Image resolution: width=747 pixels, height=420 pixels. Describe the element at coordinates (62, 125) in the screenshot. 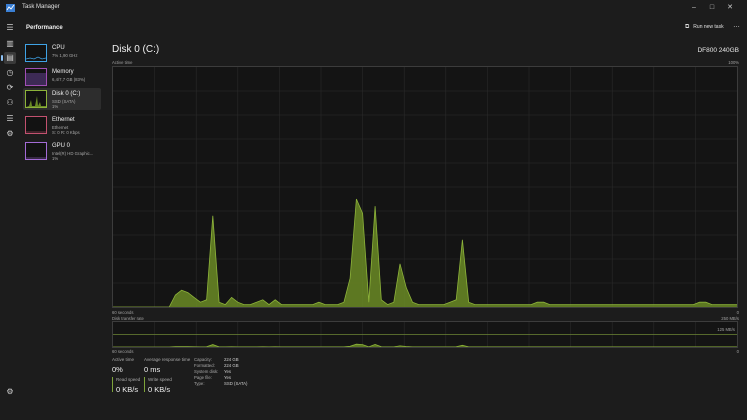

I see `sidebar-item-ethernet: Ethernet Ethernet S: 0 R: 0 Kbps` at that location.